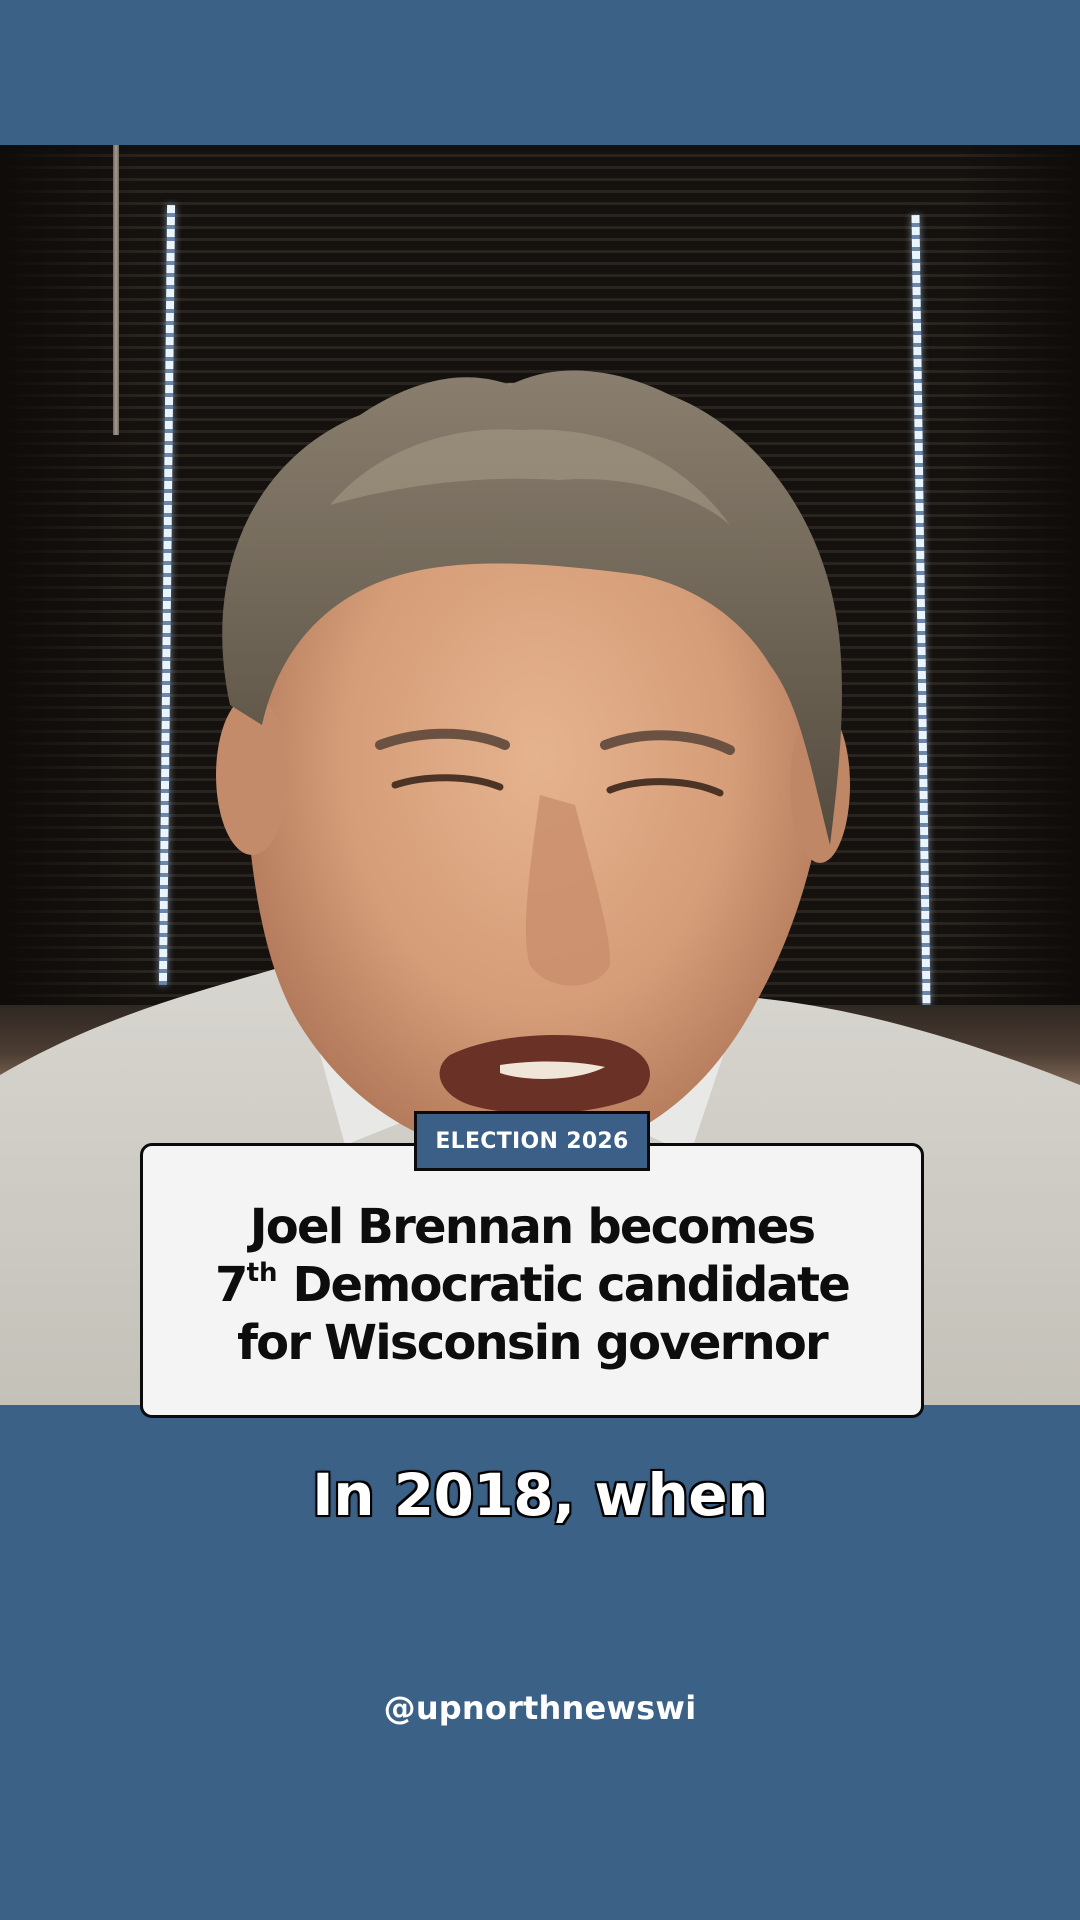 Image resolution: width=1080 pixels, height=1920 pixels. Describe the element at coordinates (540, 1495) in the screenshot. I see `spoken-caption: In 2018, when` at that location.